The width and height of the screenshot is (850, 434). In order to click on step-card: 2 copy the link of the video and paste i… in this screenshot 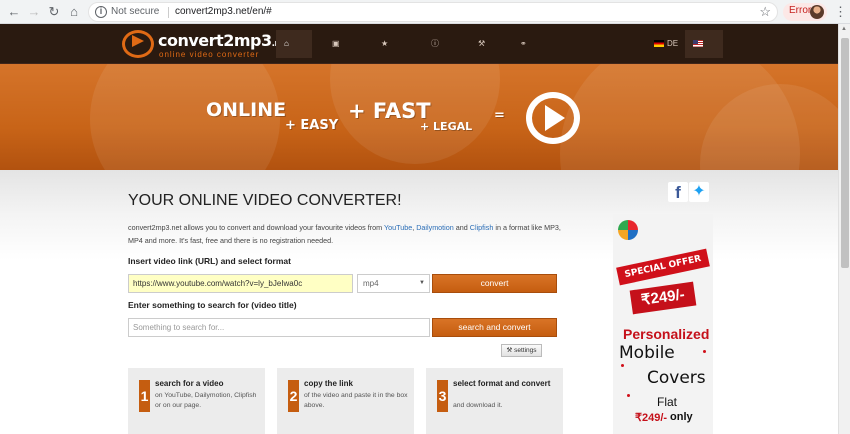, I will do `click(345, 401)`.